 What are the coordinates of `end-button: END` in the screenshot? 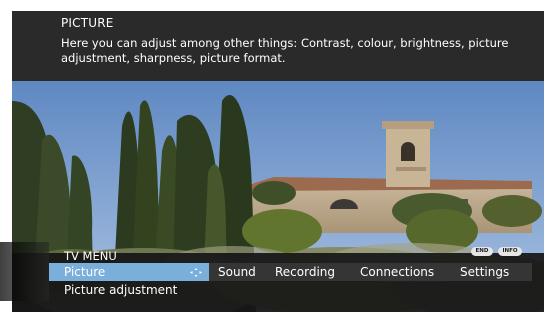 It's located at (482, 251).